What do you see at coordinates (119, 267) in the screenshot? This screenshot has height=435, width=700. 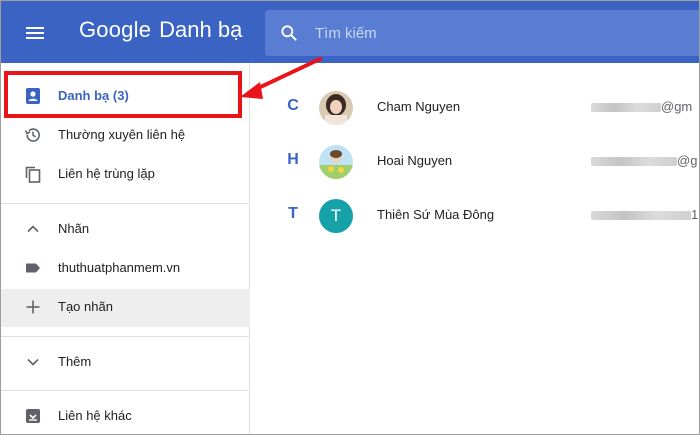 I see `sidebar-item-label: thuthuatphanmem.vn` at bounding box center [119, 267].